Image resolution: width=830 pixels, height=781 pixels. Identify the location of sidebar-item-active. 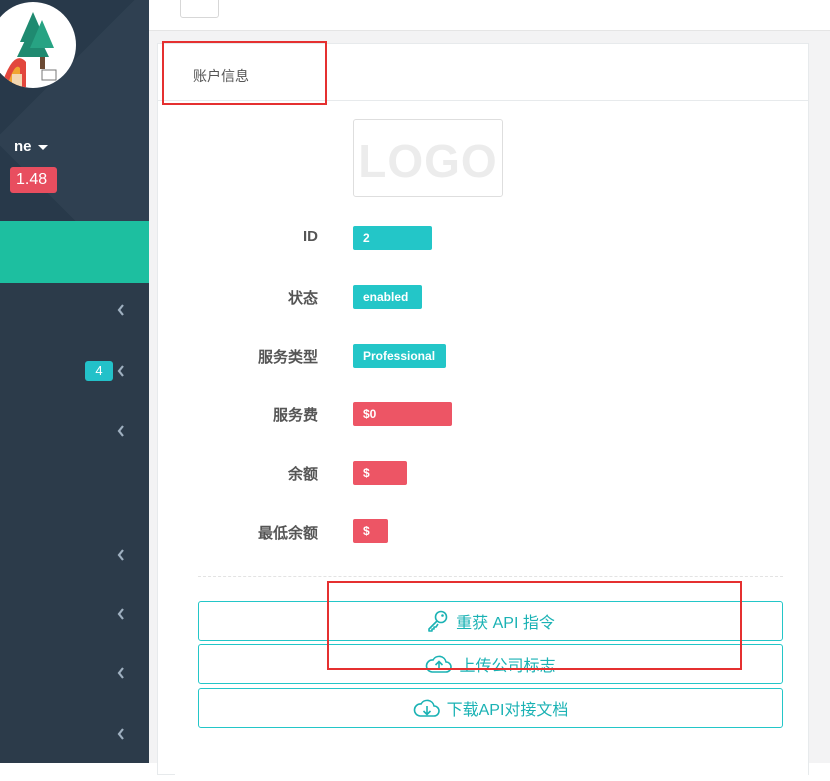
(74, 252).